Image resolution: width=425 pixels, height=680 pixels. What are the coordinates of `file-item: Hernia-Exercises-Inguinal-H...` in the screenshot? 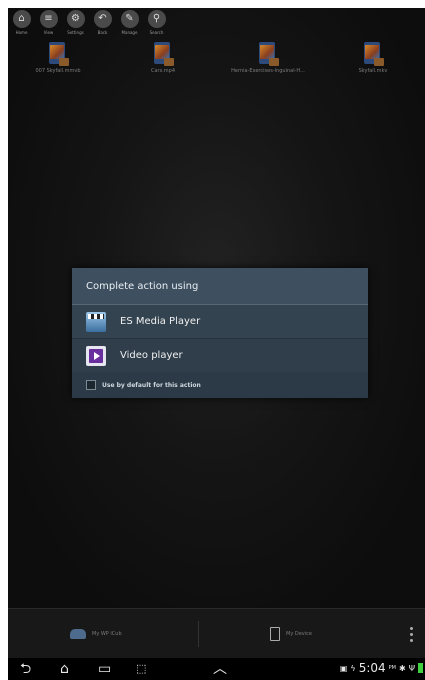 It's located at (268, 58).